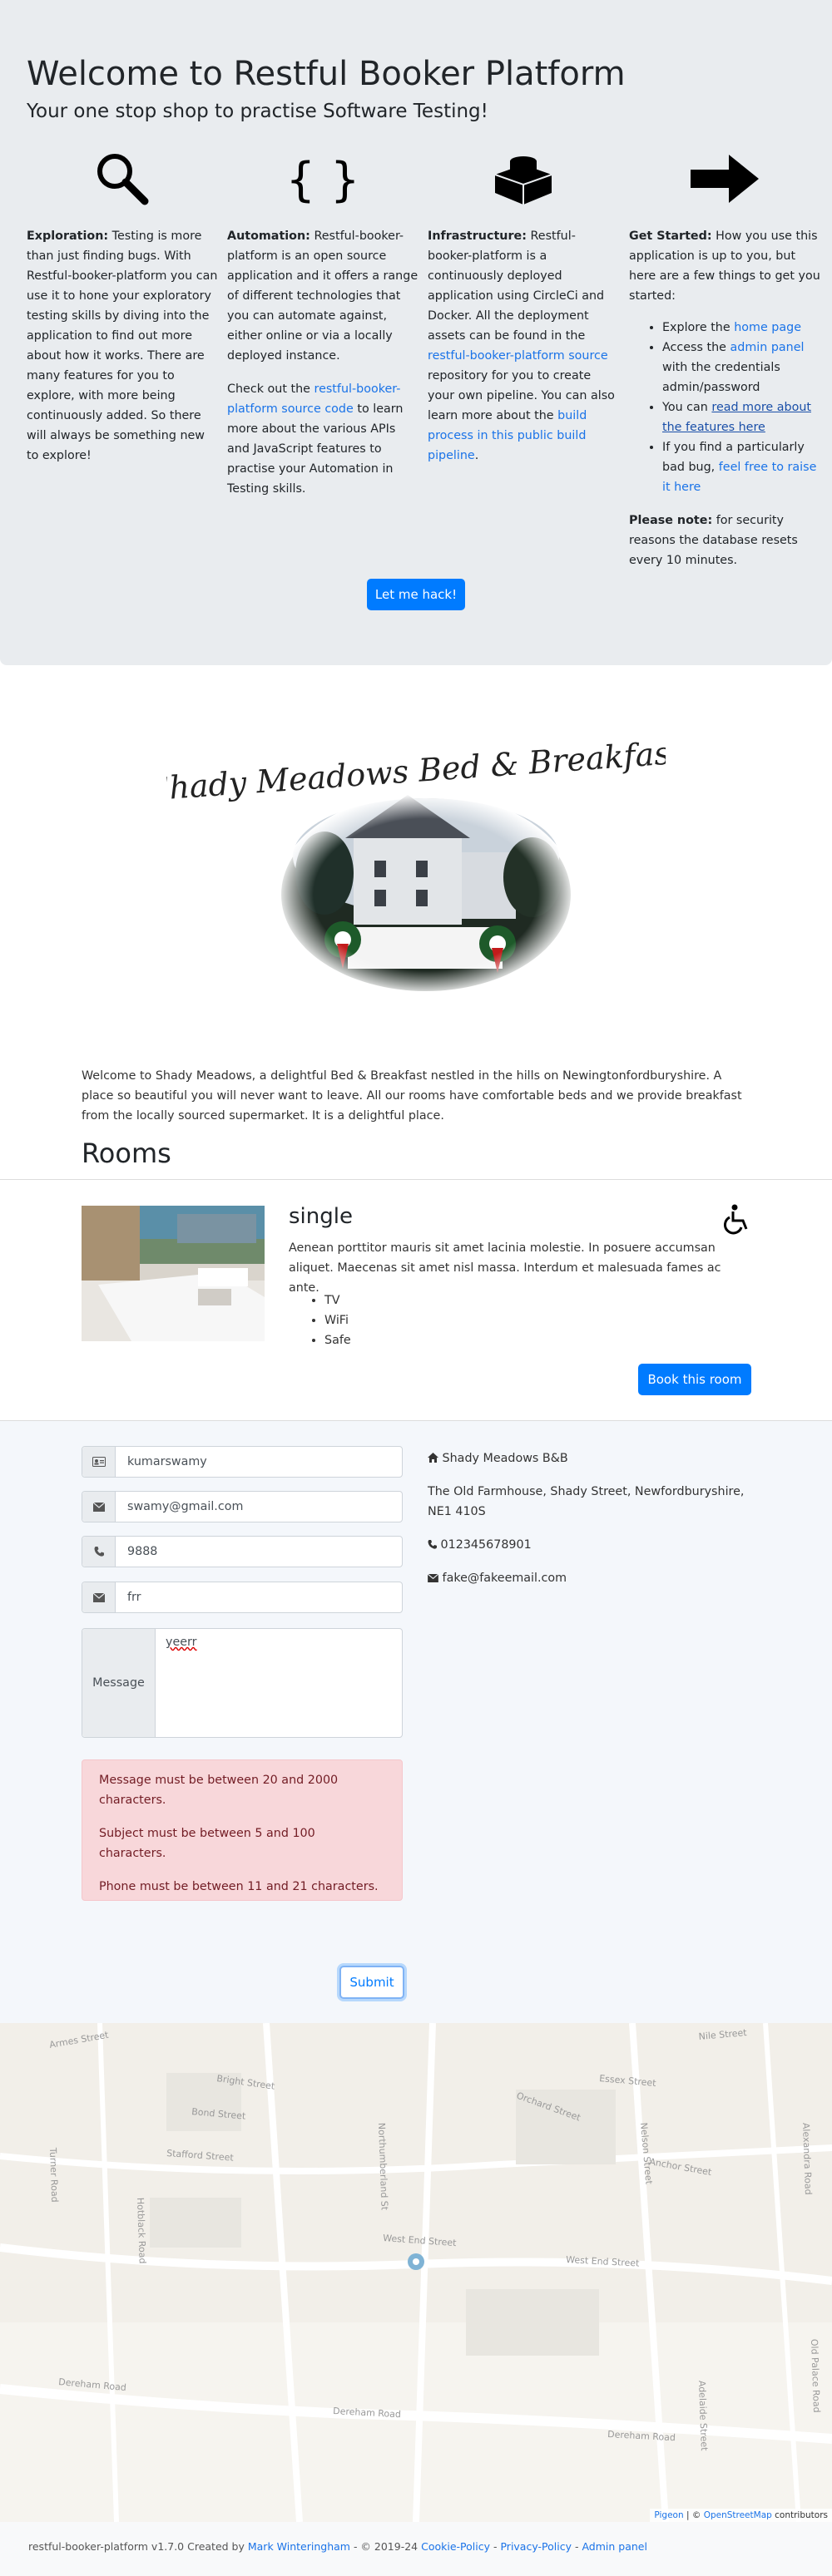  What do you see at coordinates (126, 1153) in the screenshot?
I see `rooms-heading: Rooms` at bounding box center [126, 1153].